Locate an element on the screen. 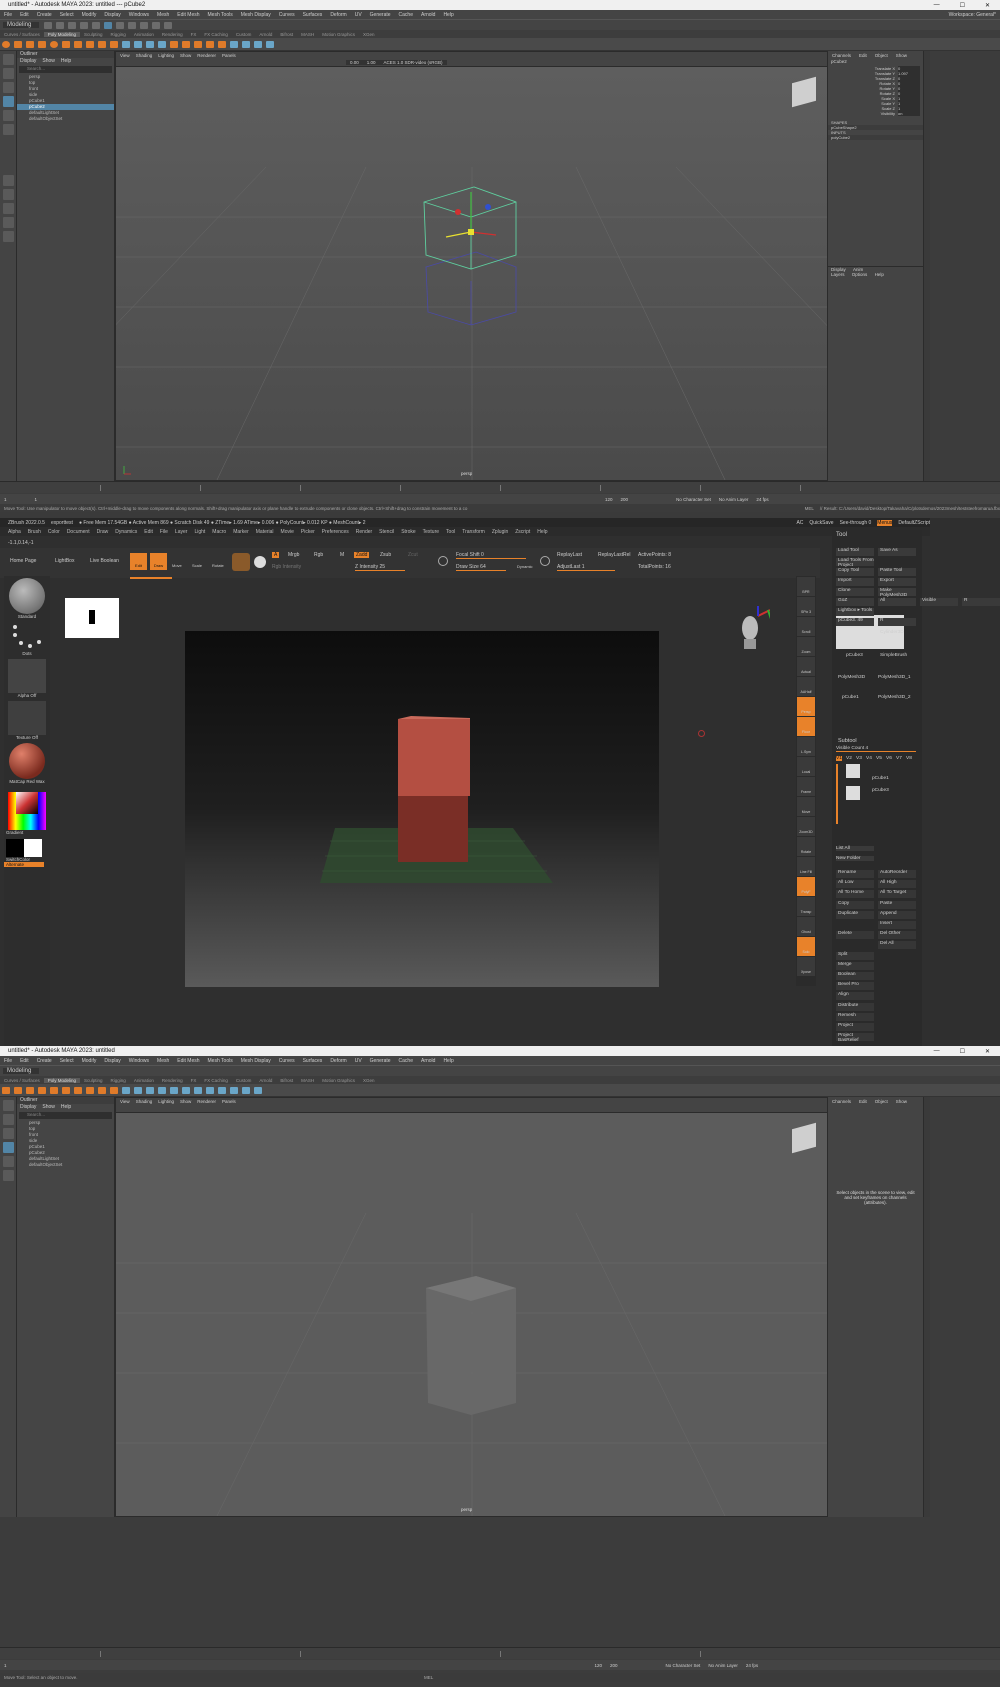  maya2-vp-menu-view: View is located at coordinates (125, 1101).